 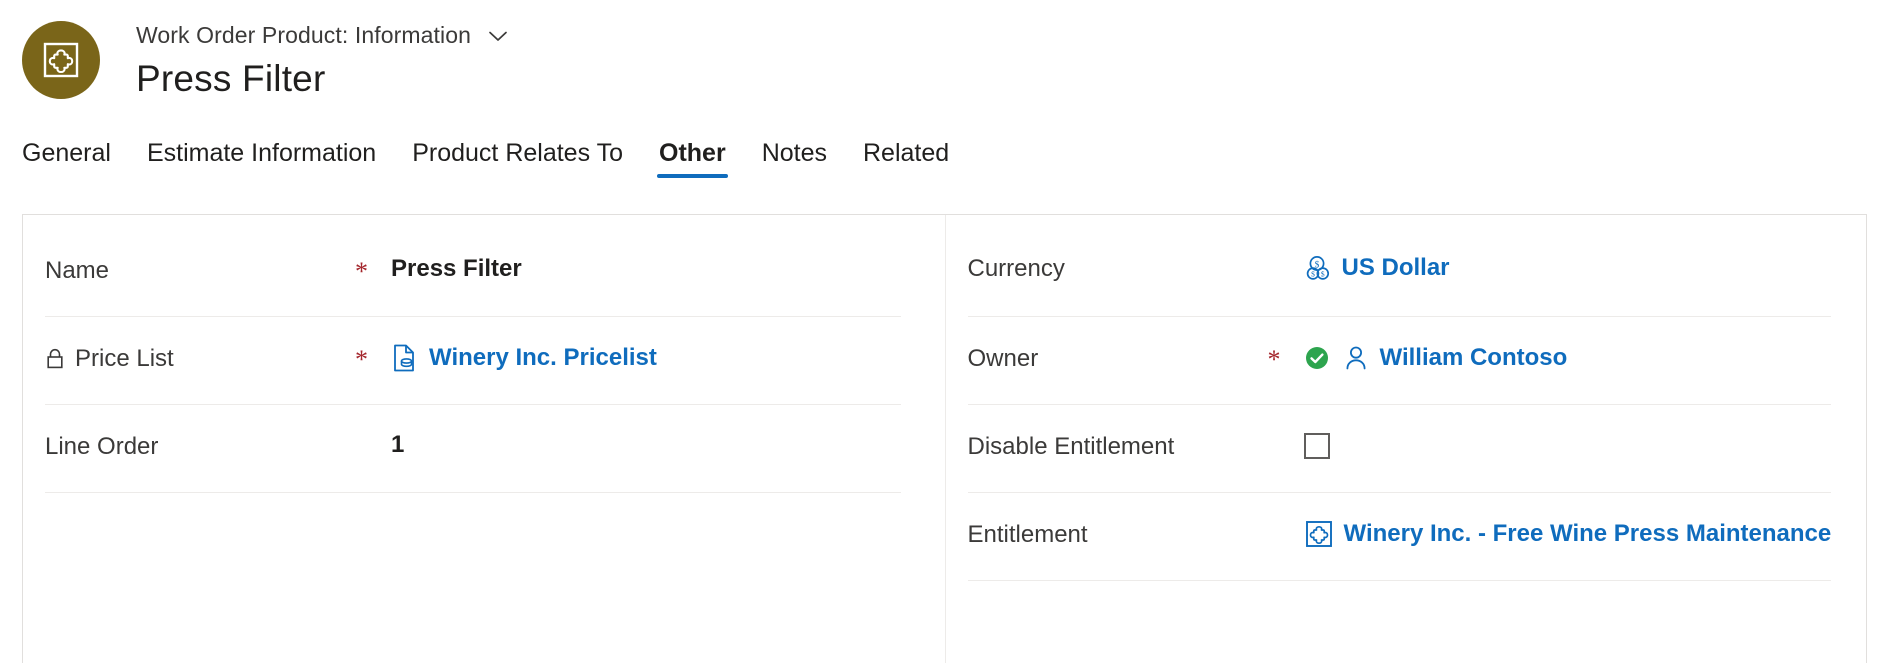 What do you see at coordinates (55, 359) in the screenshot?
I see `lock-icon` at bounding box center [55, 359].